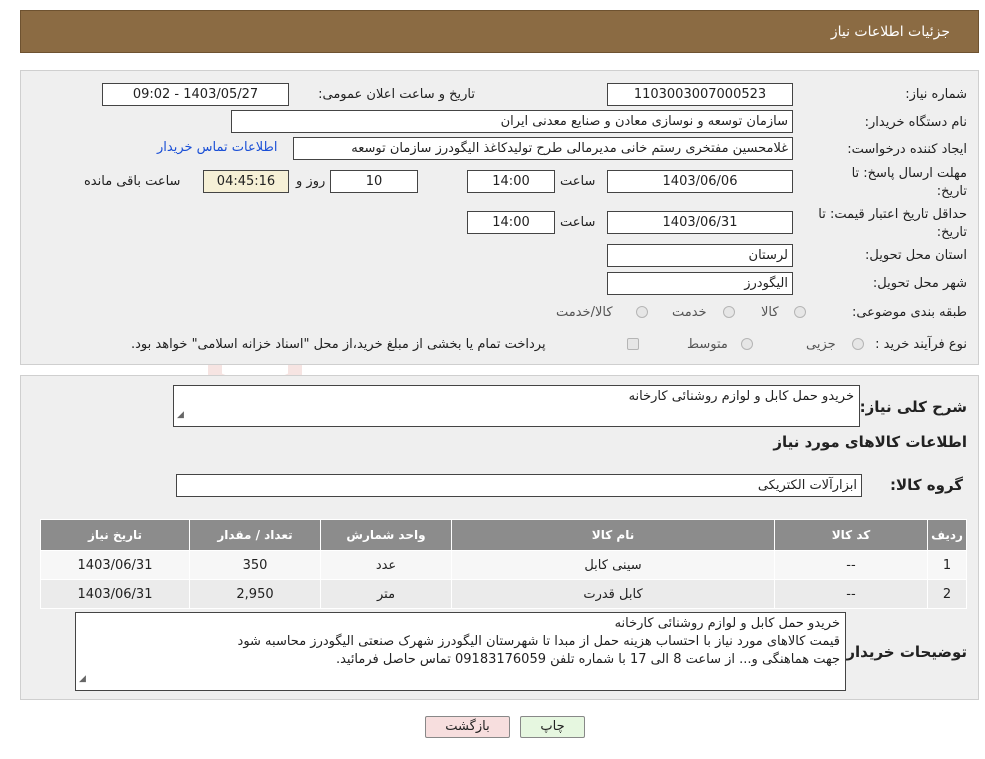 Image resolution: width=985 pixels, height=759 pixels. What do you see at coordinates (115, 535) in the screenshot?
I see `col-date-header: تاریخ نیاز` at bounding box center [115, 535].